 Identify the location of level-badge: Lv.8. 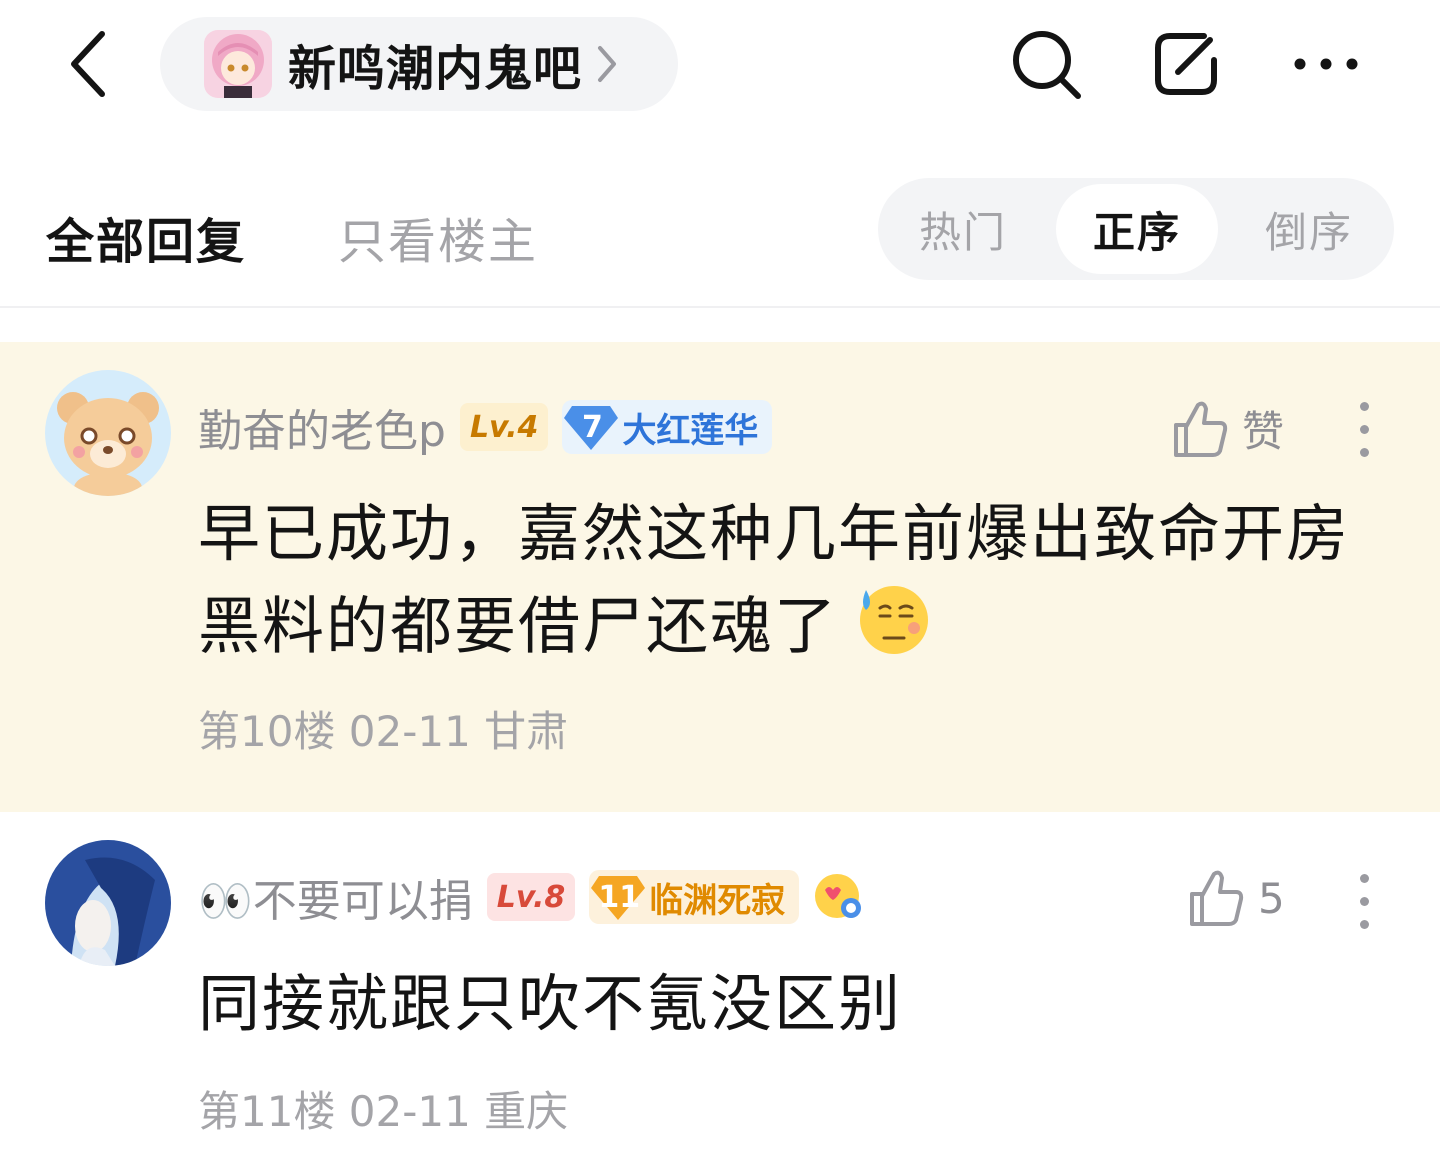
(531, 897).